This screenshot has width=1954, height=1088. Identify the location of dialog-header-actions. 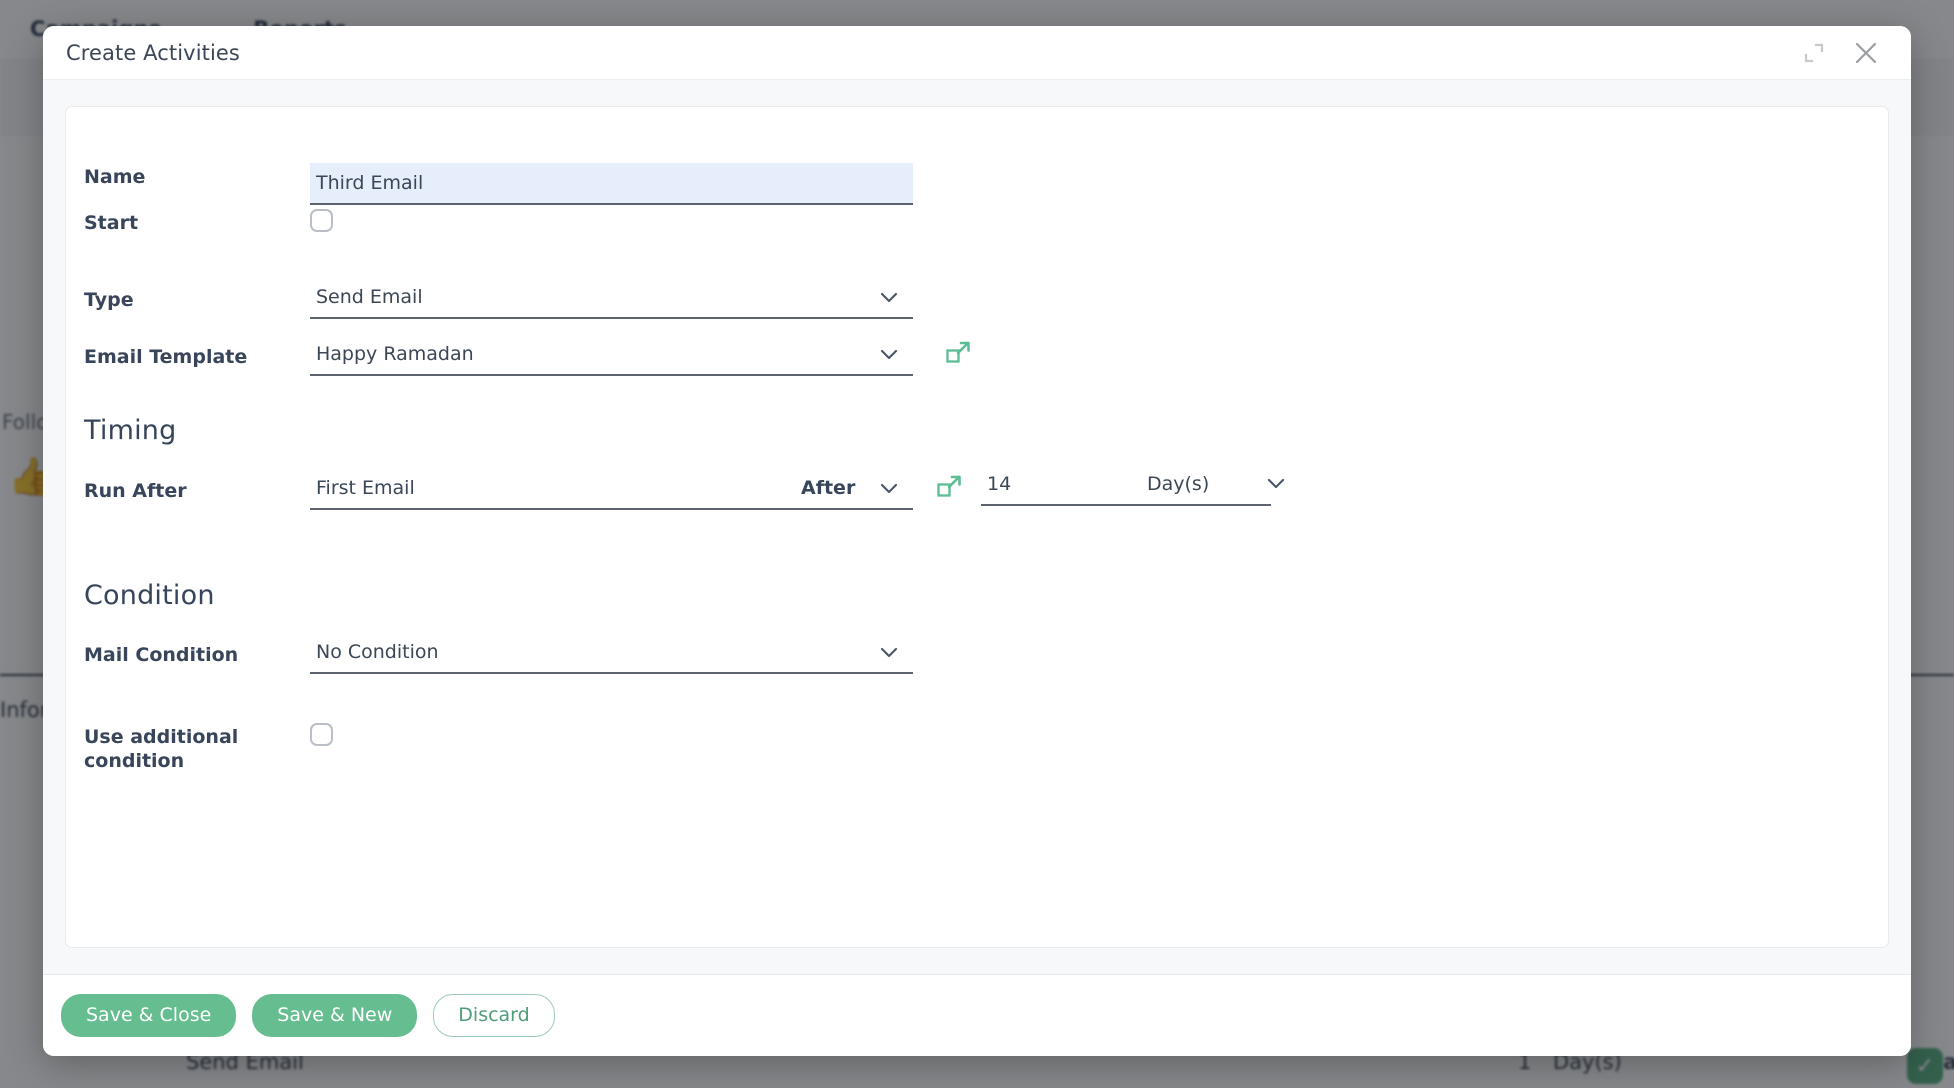
(1840, 53).